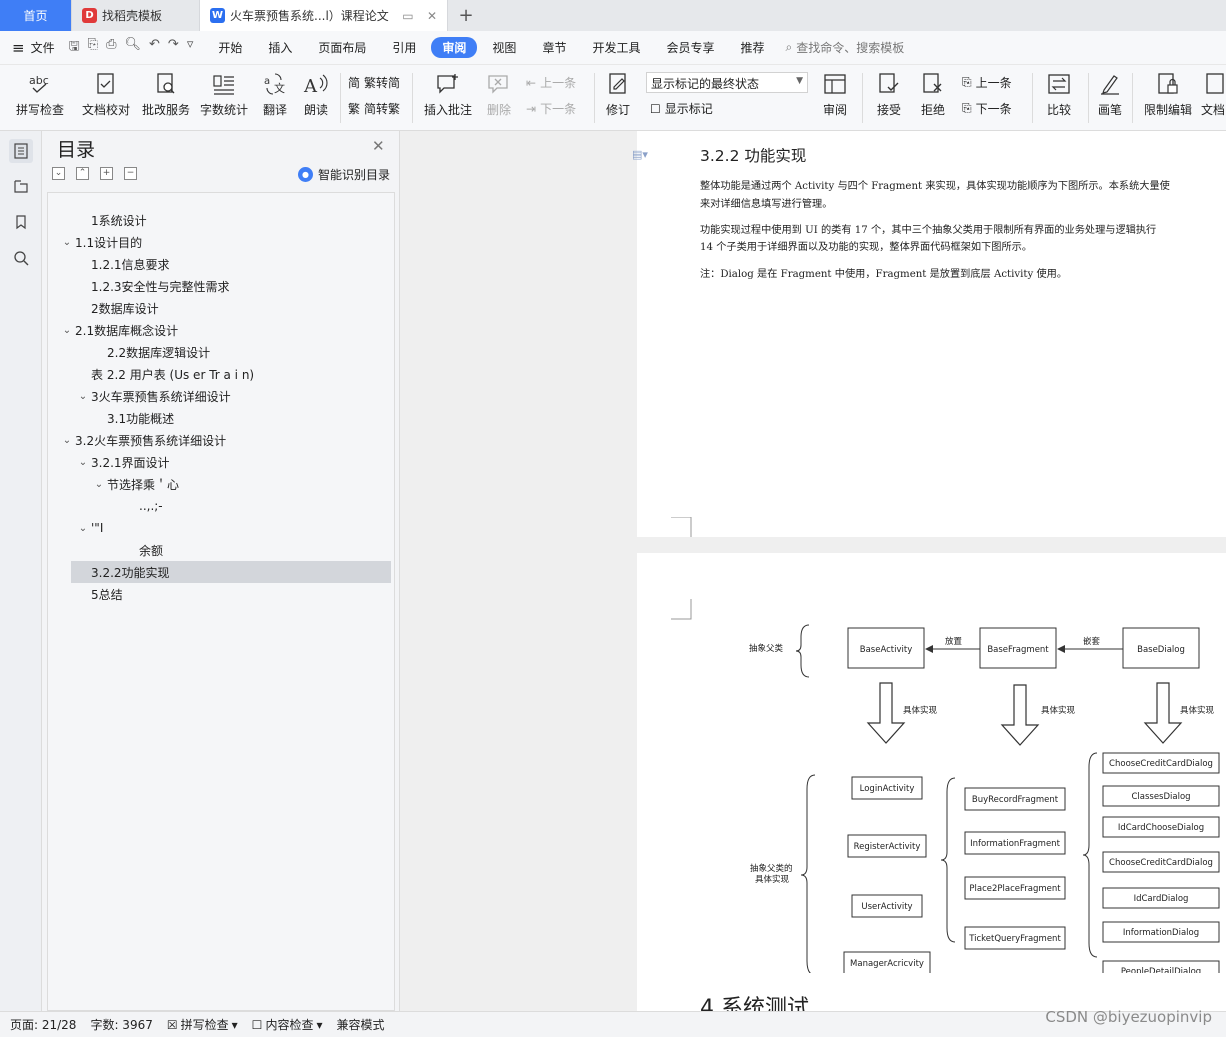  Describe the element at coordinates (40, 94) in the screenshot. I see `spell-check-button: abc 拼写检查` at that location.